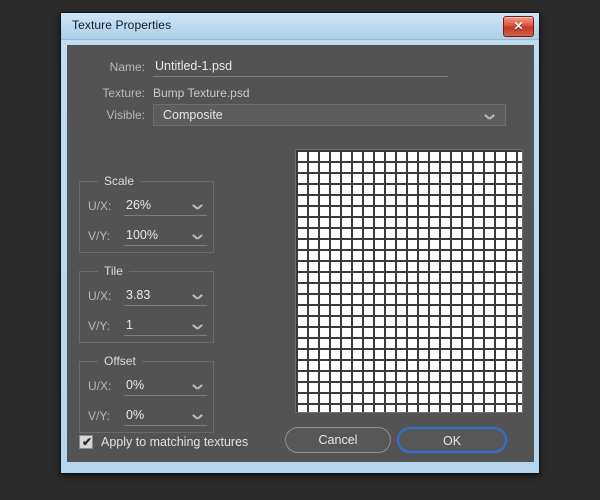 Image resolution: width=600 pixels, height=500 pixels. Describe the element at coordinates (165, 386) in the screenshot. I see `offset-ux-field: 0%` at that location.